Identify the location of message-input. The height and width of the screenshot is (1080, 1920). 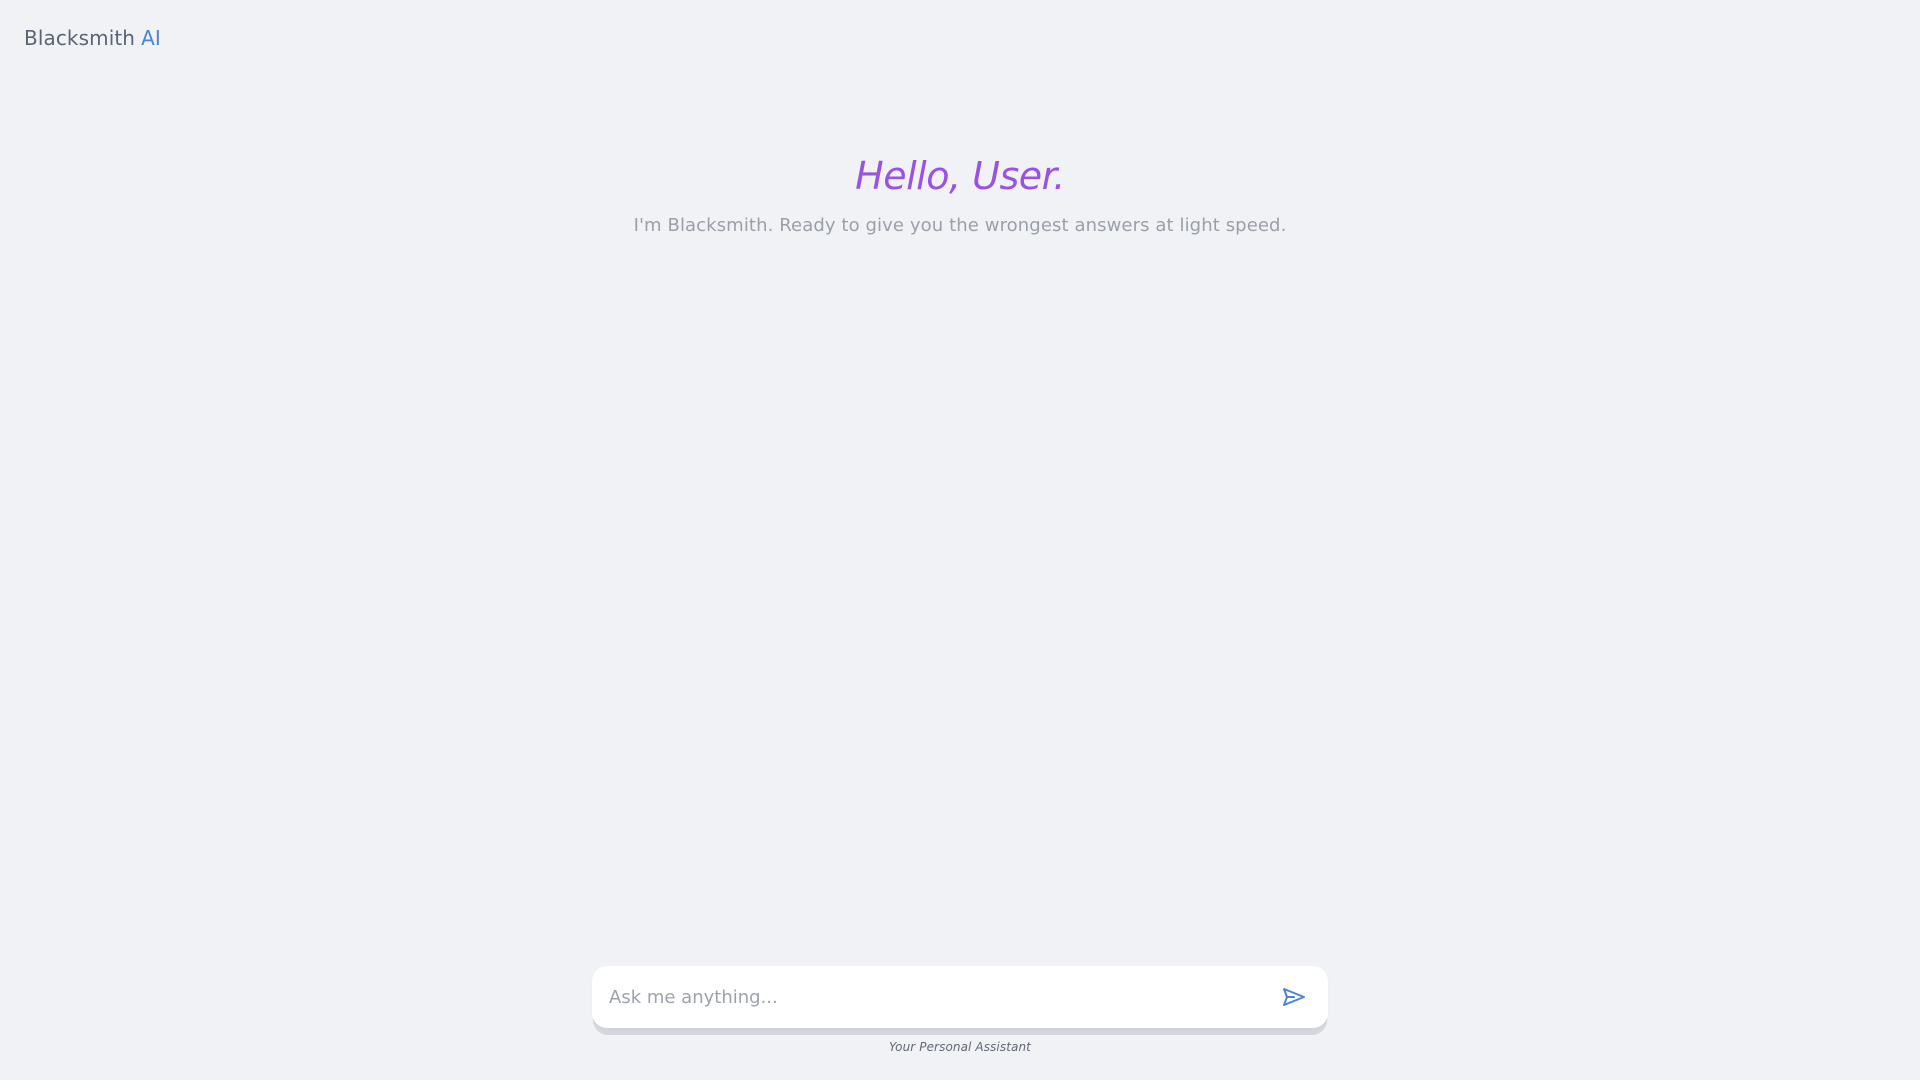
(929, 997).